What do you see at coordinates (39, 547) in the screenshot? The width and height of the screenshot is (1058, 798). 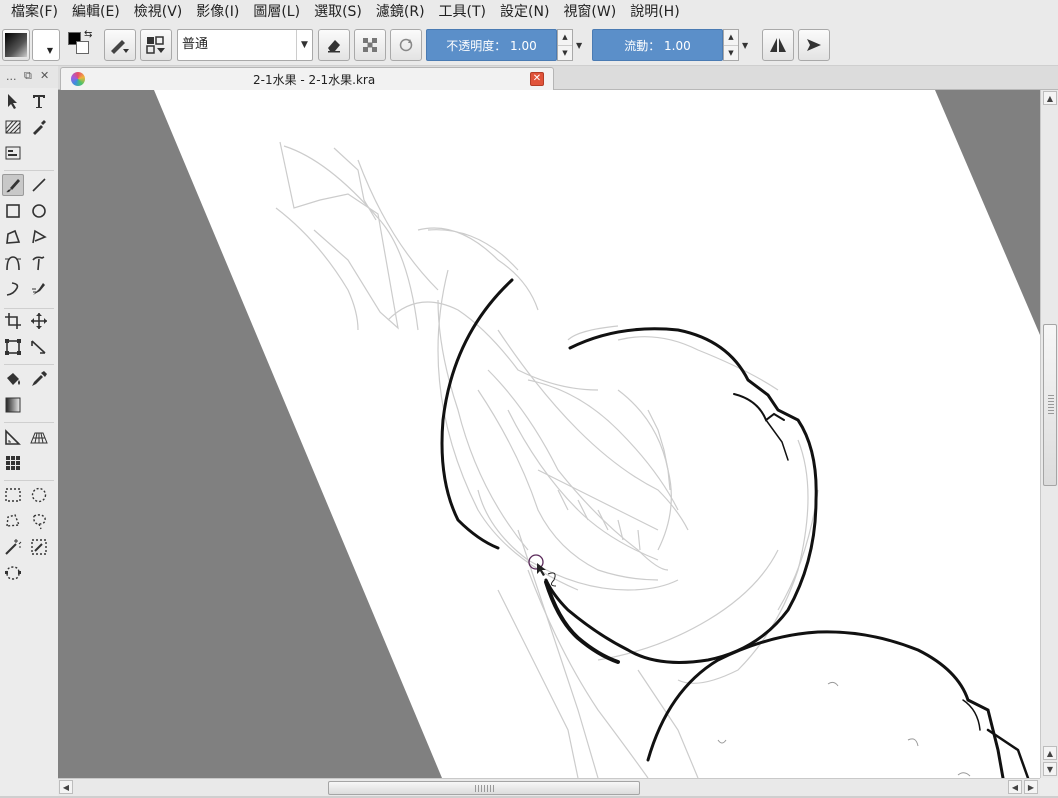 I see `similar-select-tool` at bounding box center [39, 547].